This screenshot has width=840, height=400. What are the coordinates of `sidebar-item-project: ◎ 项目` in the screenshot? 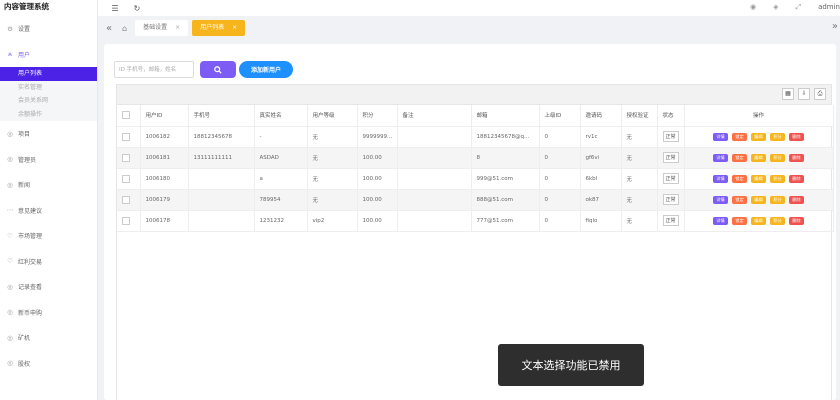 It's located at (48, 134).